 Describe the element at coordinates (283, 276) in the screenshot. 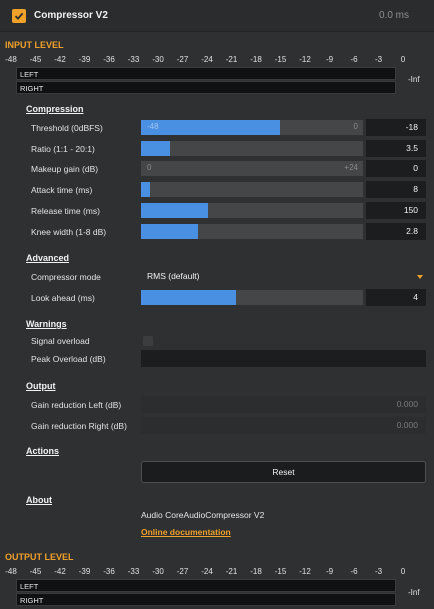

I see `compressor-mode-select: RMS (default)` at that location.